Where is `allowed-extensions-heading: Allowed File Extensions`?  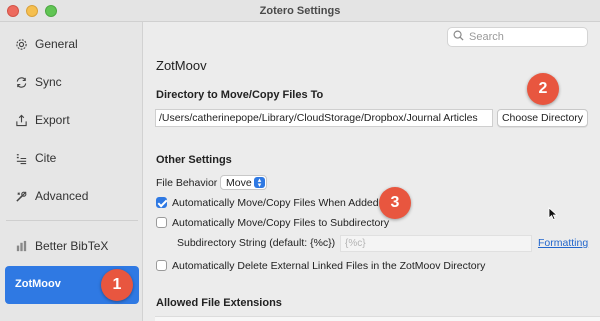 allowed-extensions-heading: Allowed File Extensions is located at coordinates (219, 303).